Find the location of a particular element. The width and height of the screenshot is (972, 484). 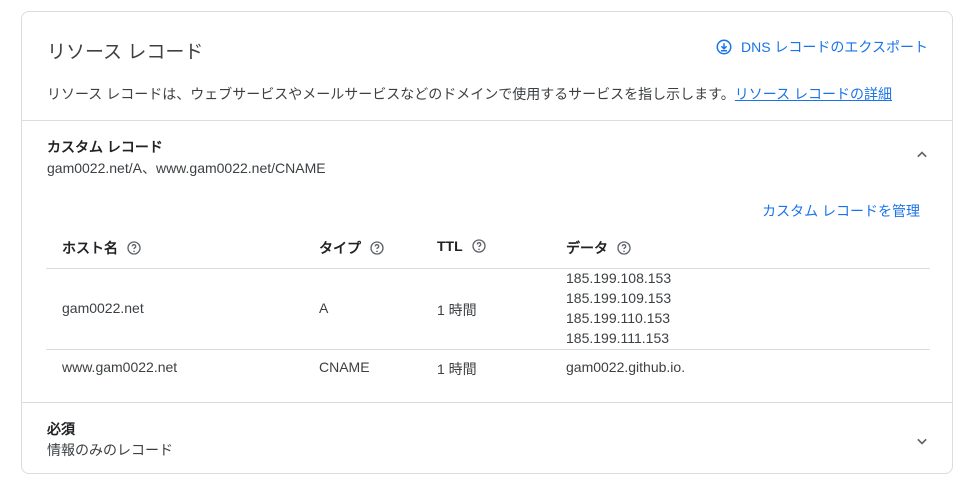

data-value: 185.199.110.153 is located at coordinates (618, 318).